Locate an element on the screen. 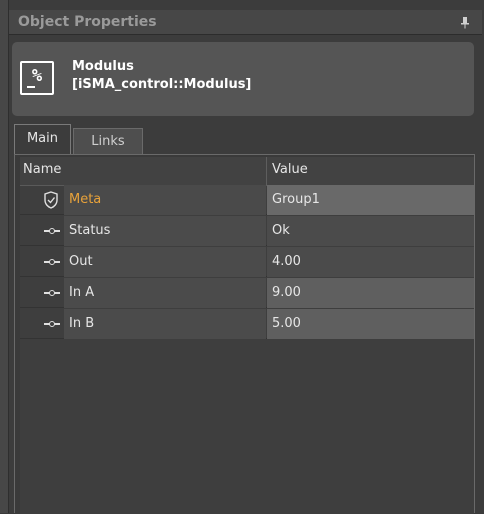 Image resolution: width=484 pixels, height=514 pixels. table-row-in-b: In B 5.00 is located at coordinates (247, 324).